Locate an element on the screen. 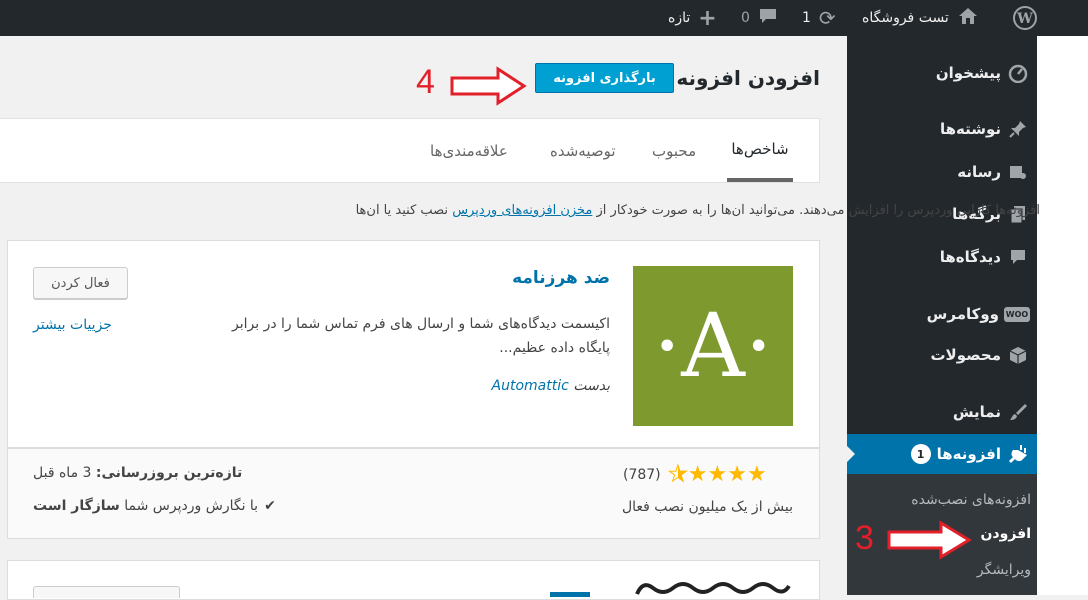 The image size is (1088, 600). plugin-name-link is located at coordinates (570, 591).